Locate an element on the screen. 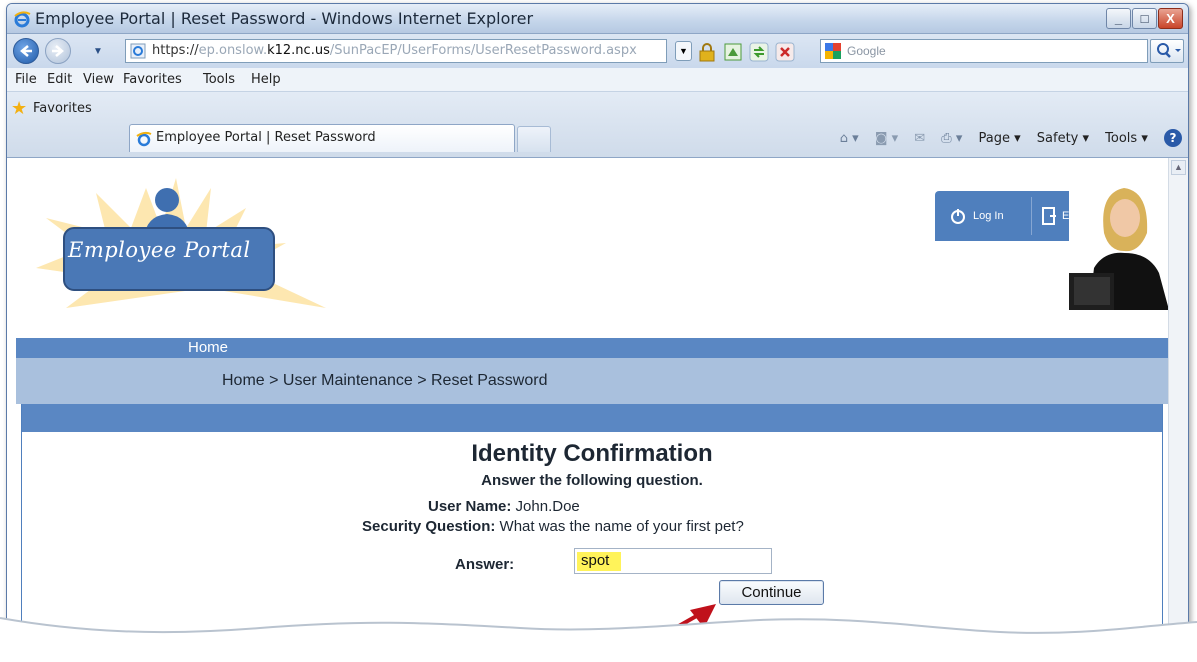  safety-menu: Safety ▾ is located at coordinates (1063, 138).